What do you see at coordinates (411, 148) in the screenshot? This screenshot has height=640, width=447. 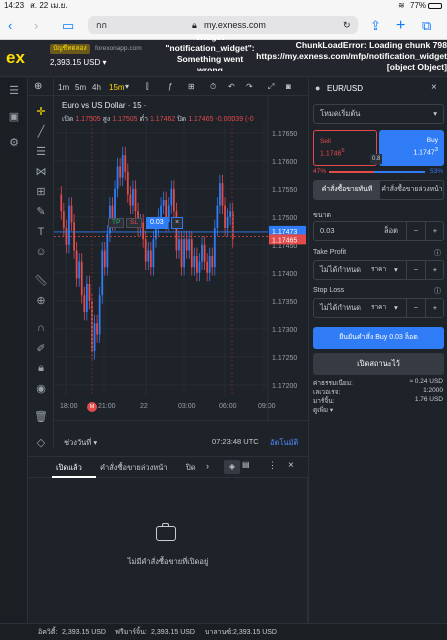 I see `buy-button: Buy 1.17473` at bounding box center [411, 148].